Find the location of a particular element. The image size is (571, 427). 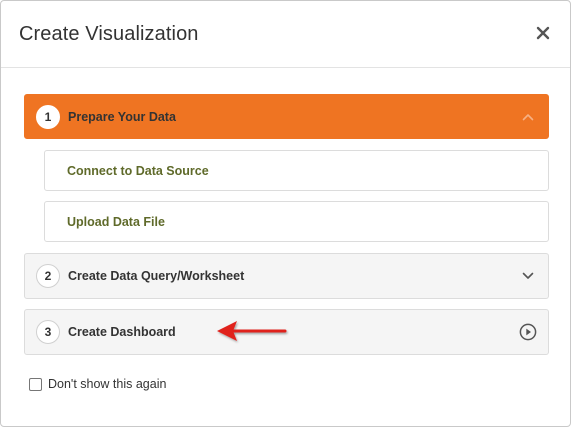

step-prepare-data: 1 Prepare Your Data is located at coordinates (286, 116).